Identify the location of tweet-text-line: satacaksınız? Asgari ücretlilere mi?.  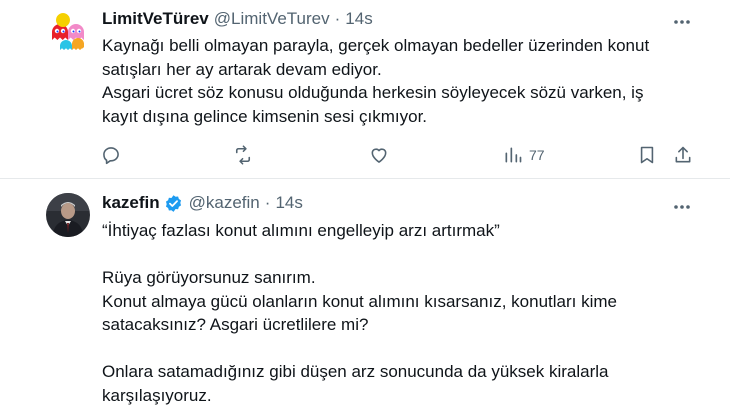
(235, 324).